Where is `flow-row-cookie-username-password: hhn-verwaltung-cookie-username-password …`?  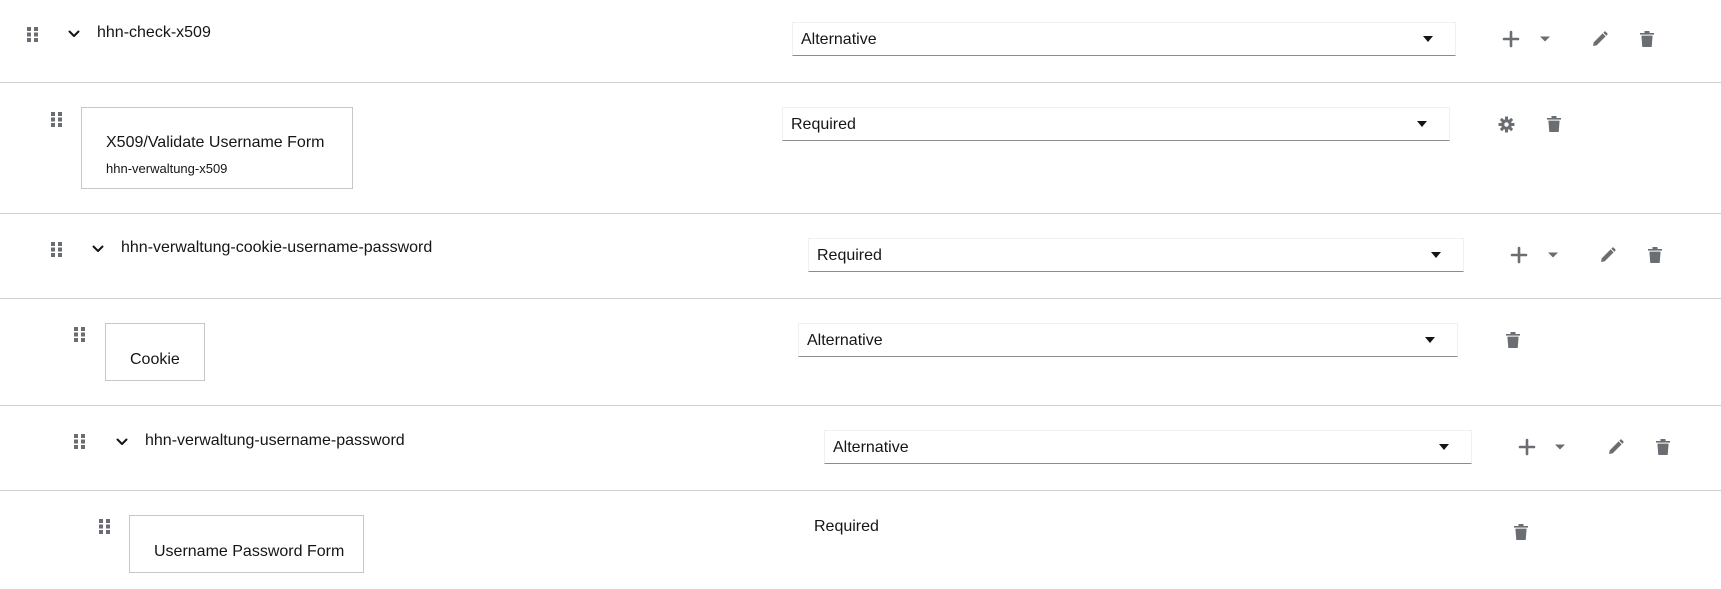
flow-row-cookie-username-password: hhn-verwaltung-cookie-username-password … is located at coordinates (860, 256).